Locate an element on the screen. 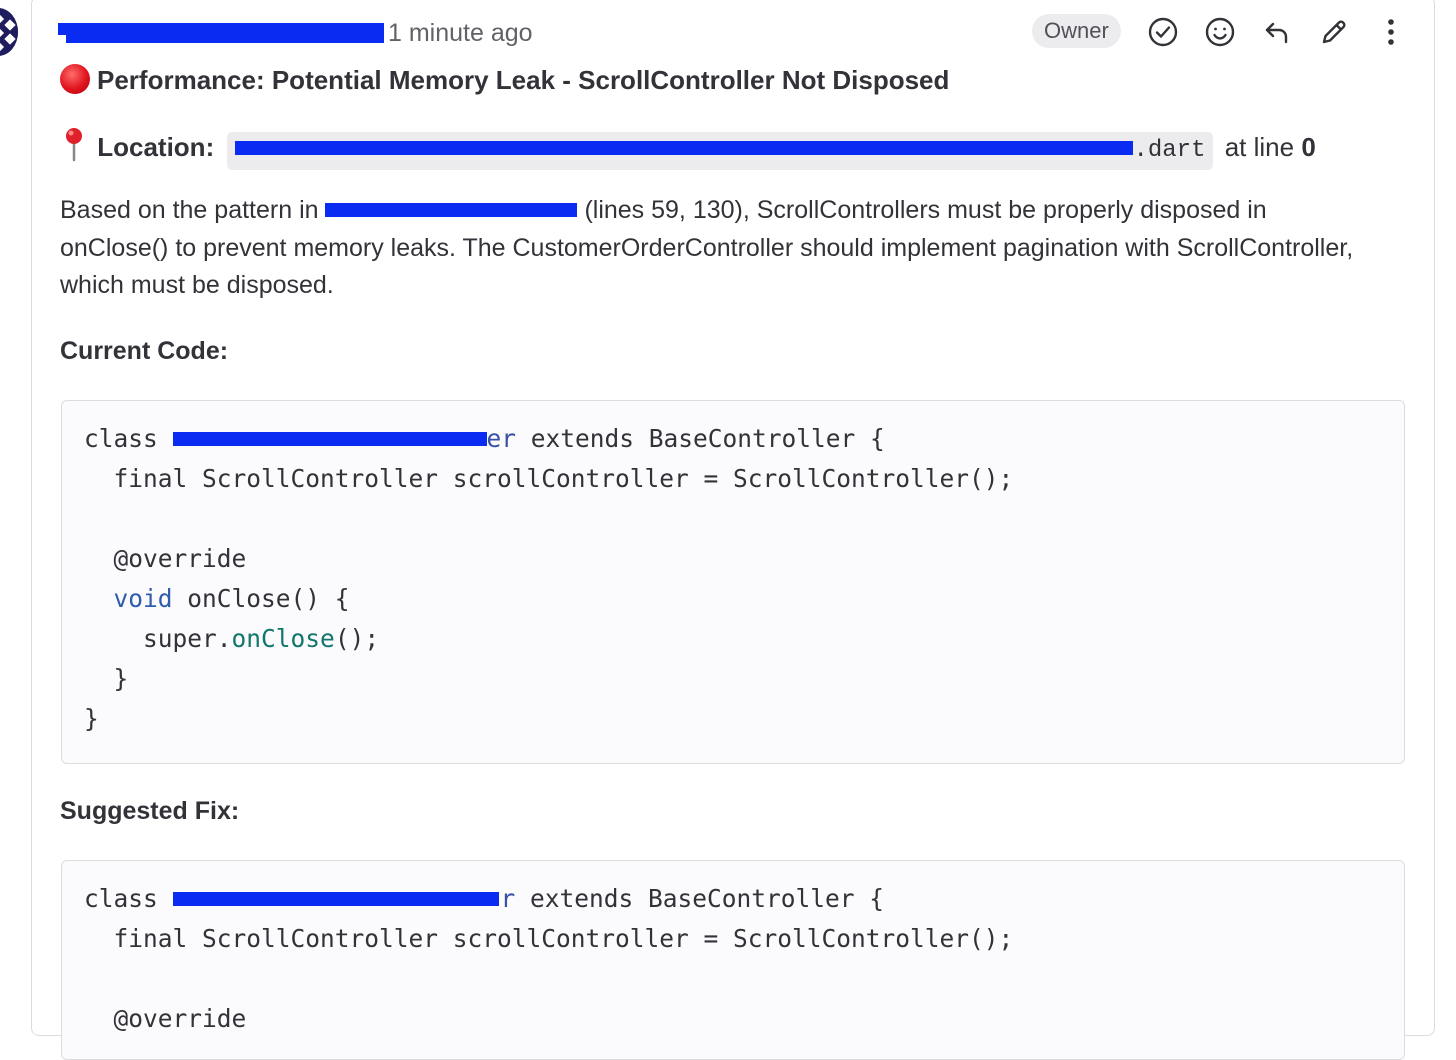  edit-pencil-icon is located at coordinates (1334, 32).